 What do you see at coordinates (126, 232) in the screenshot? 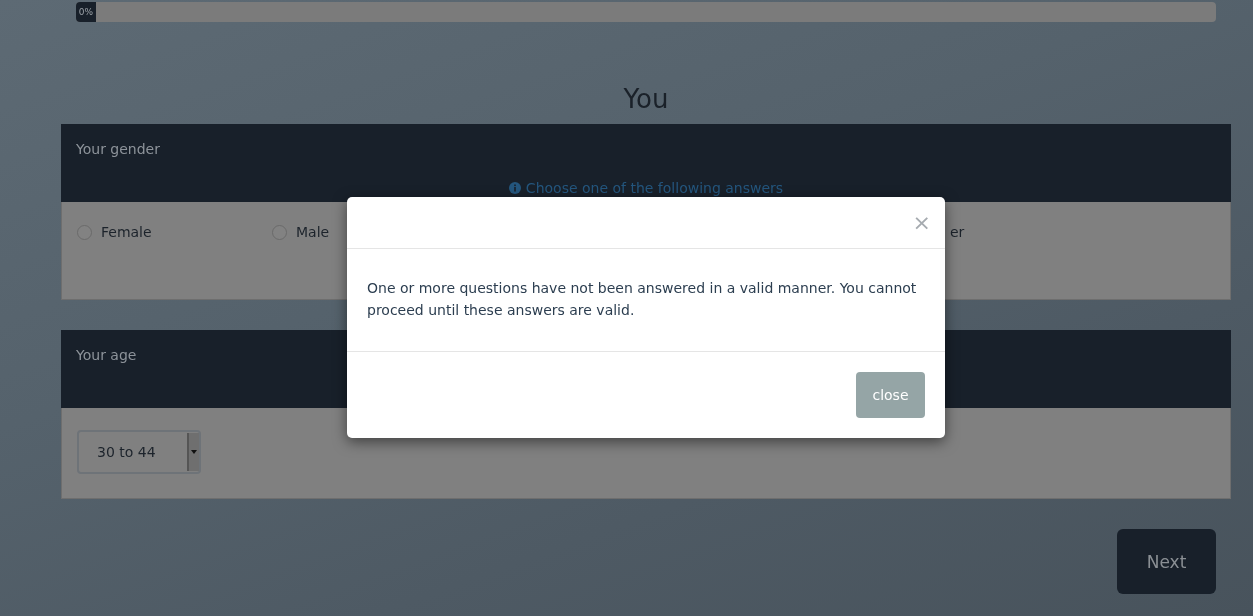
I see `option-label: Female` at bounding box center [126, 232].